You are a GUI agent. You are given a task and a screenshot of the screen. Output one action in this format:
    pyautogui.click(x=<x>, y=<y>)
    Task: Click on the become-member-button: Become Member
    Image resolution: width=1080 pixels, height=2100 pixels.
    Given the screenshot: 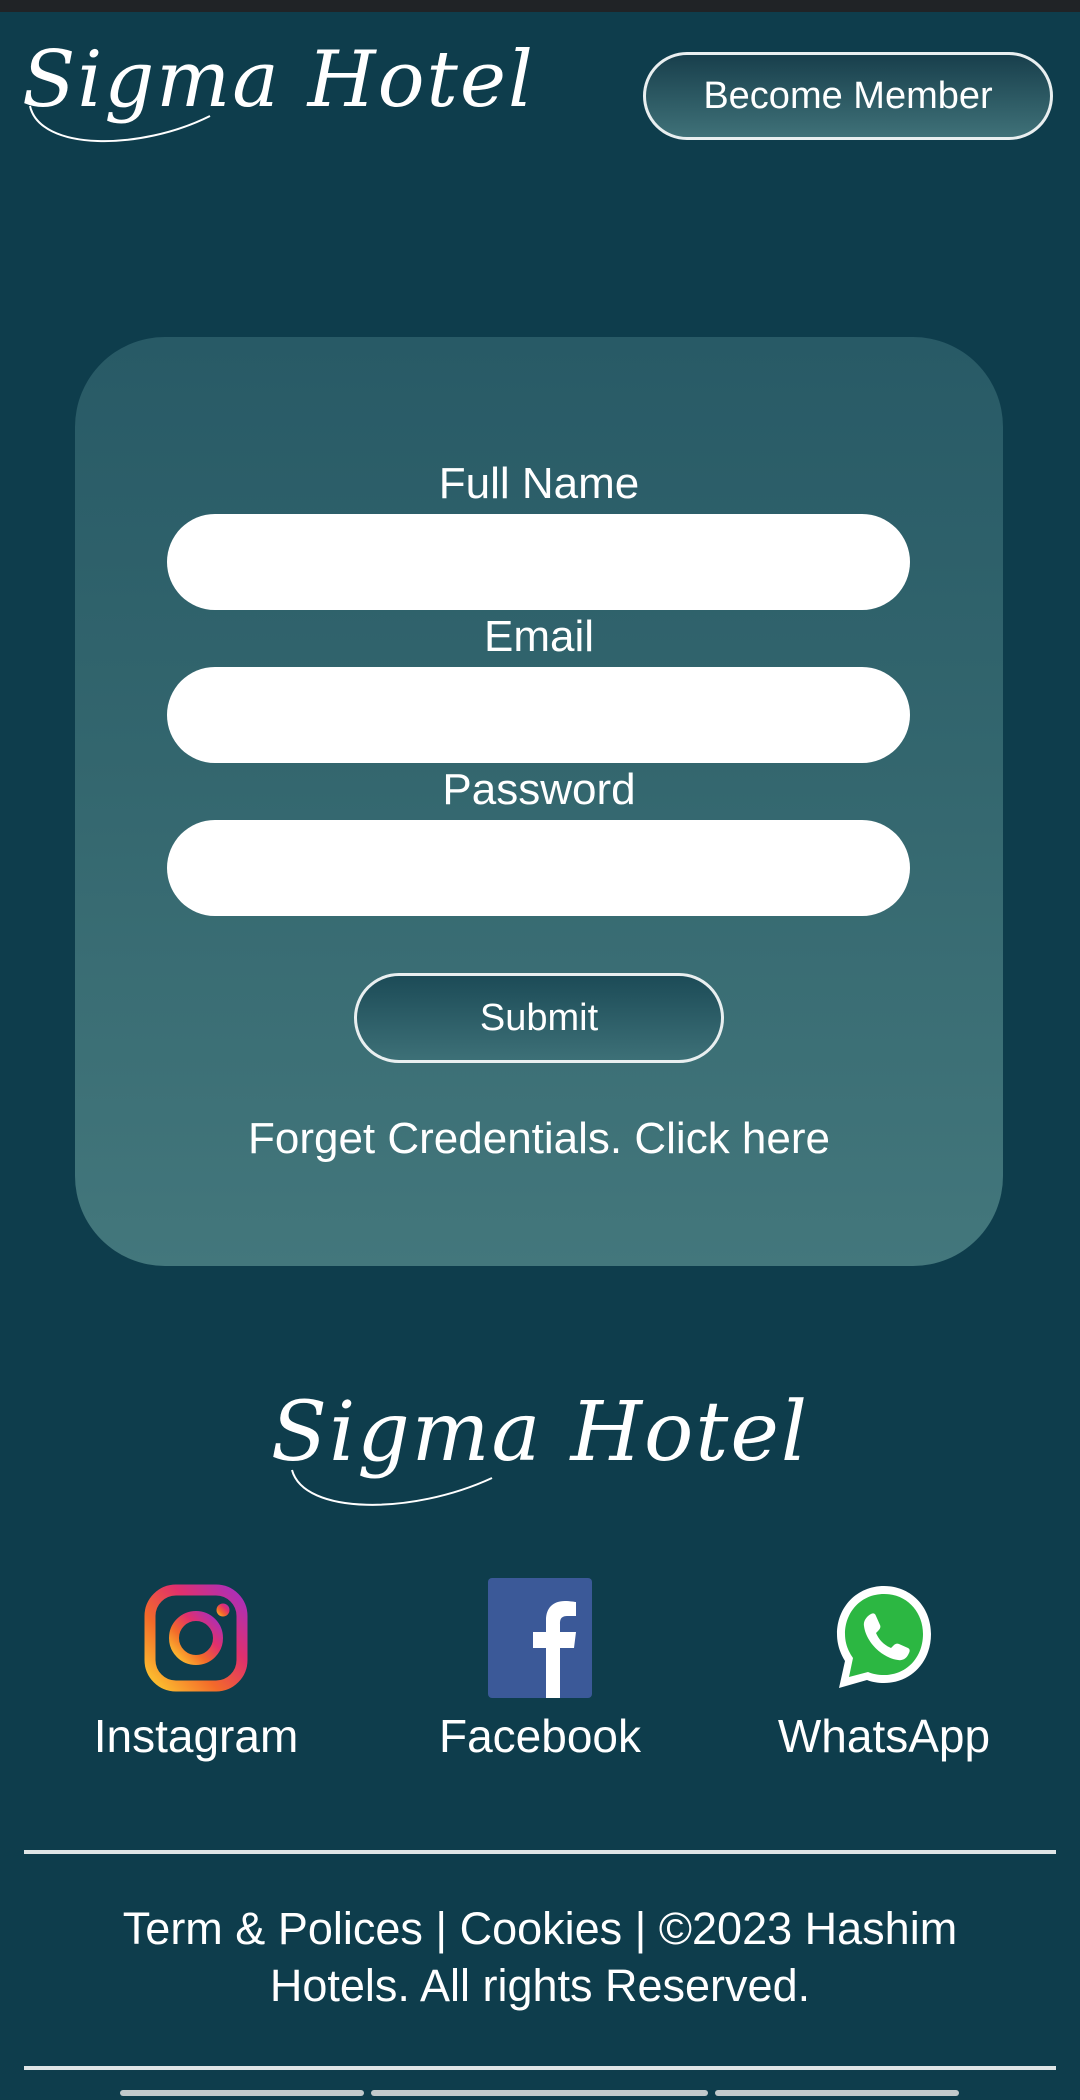 What is the action you would take?
    pyautogui.click(x=848, y=96)
    